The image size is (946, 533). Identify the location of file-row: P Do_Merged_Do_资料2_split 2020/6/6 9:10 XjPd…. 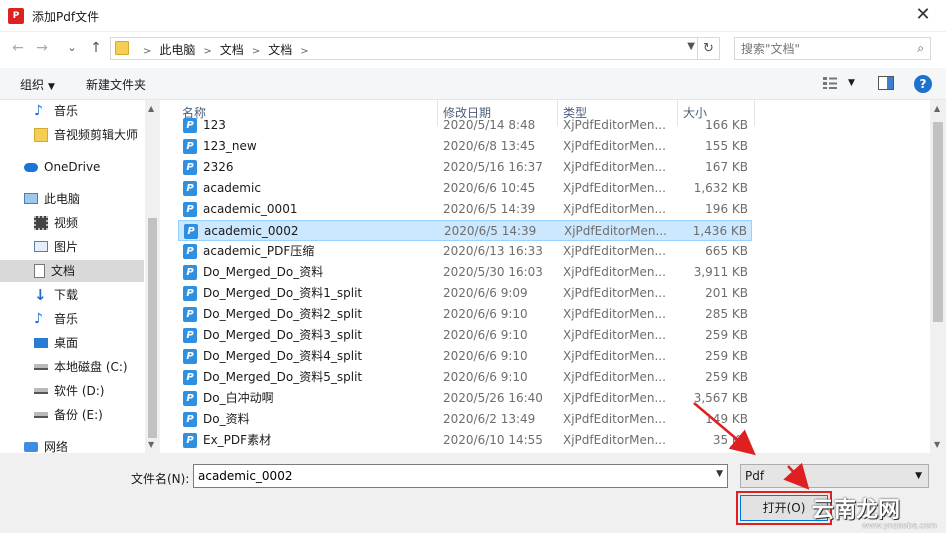
(465, 314).